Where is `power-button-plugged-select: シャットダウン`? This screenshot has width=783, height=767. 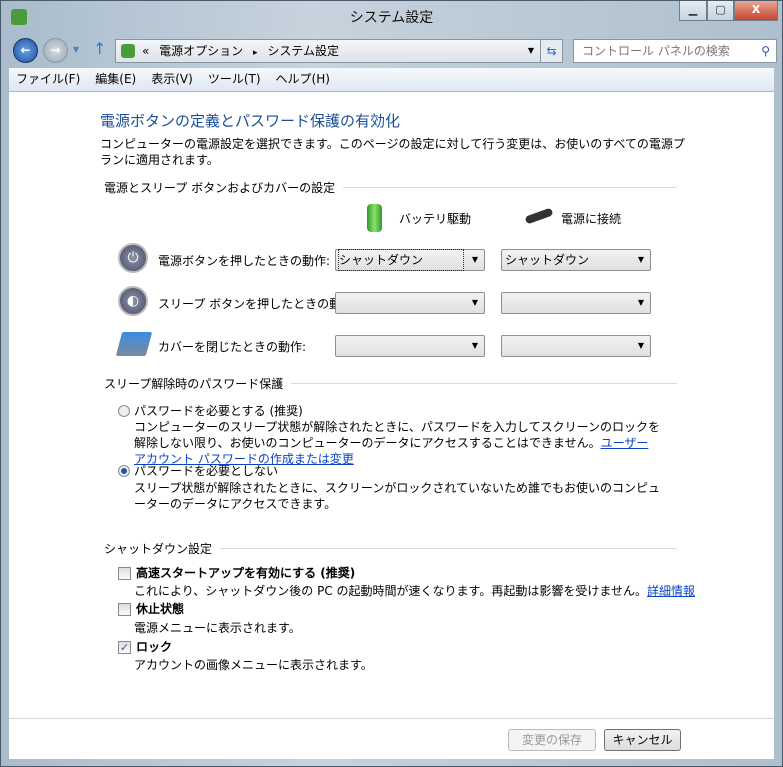
power-button-plugged-select: シャットダウン is located at coordinates (576, 260).